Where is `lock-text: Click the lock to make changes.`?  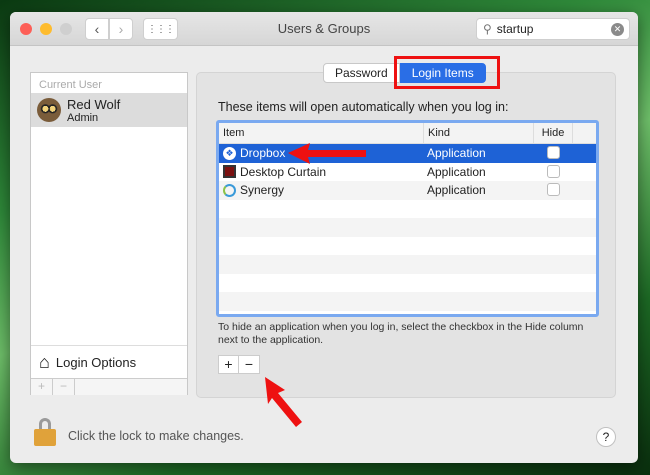
lock-text: Click the lock to make changes. is located at coordinates (156, 436).